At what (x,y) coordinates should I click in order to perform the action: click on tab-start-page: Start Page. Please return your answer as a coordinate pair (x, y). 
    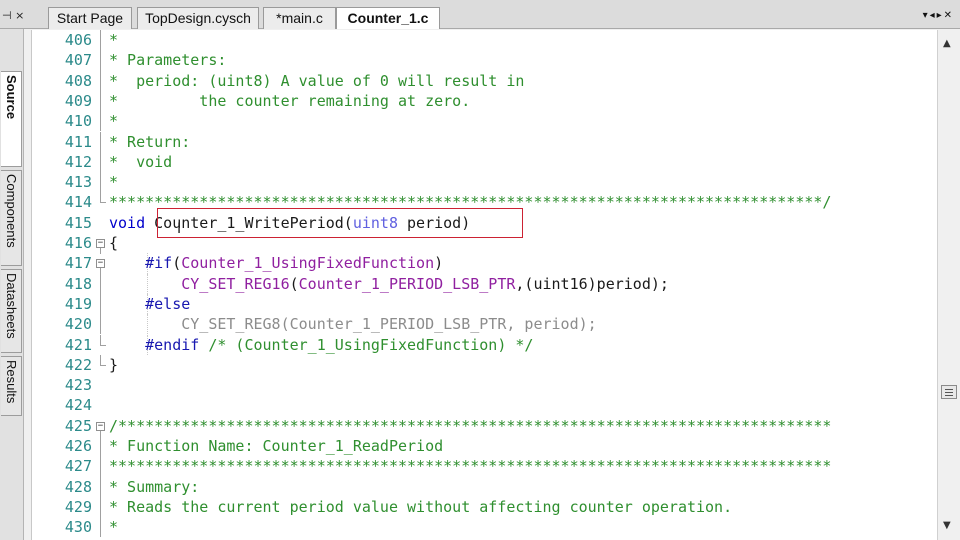
    Looking at the image, I should click on (90, 18).